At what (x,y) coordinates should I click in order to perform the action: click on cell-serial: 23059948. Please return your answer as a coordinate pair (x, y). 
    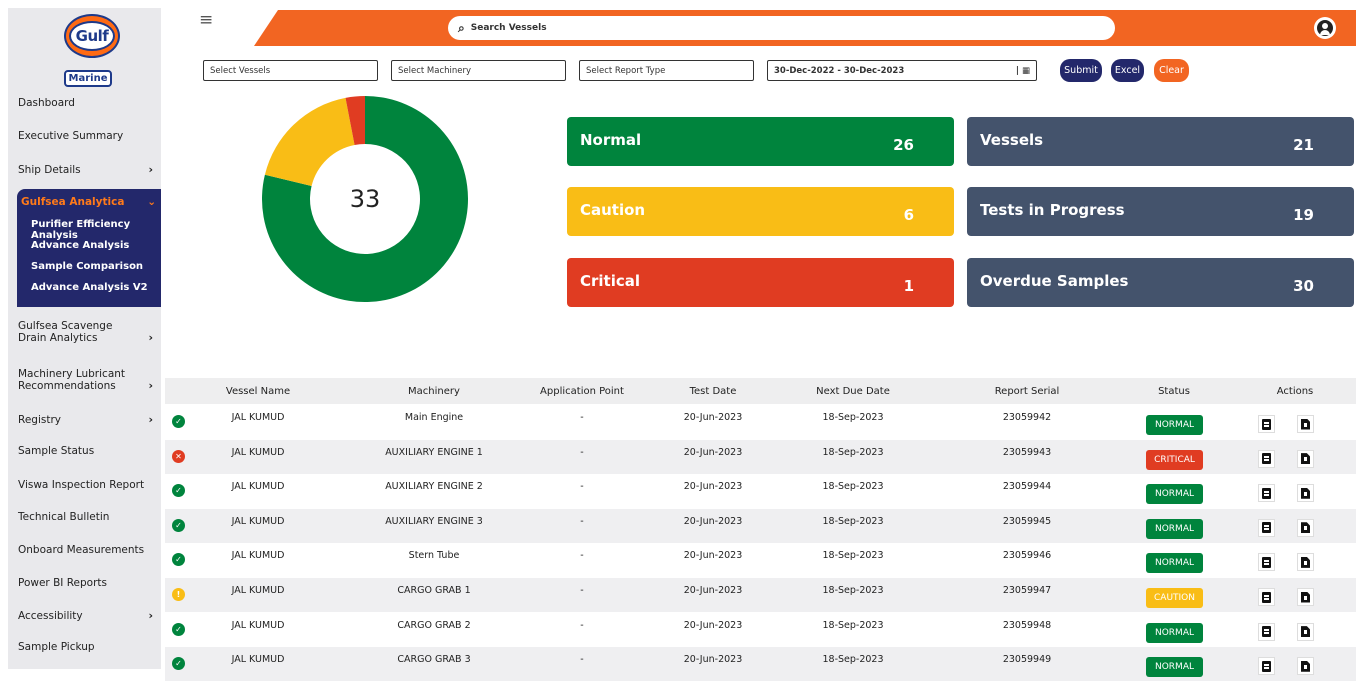
    Looking at the image, I should click on (1027, 625).